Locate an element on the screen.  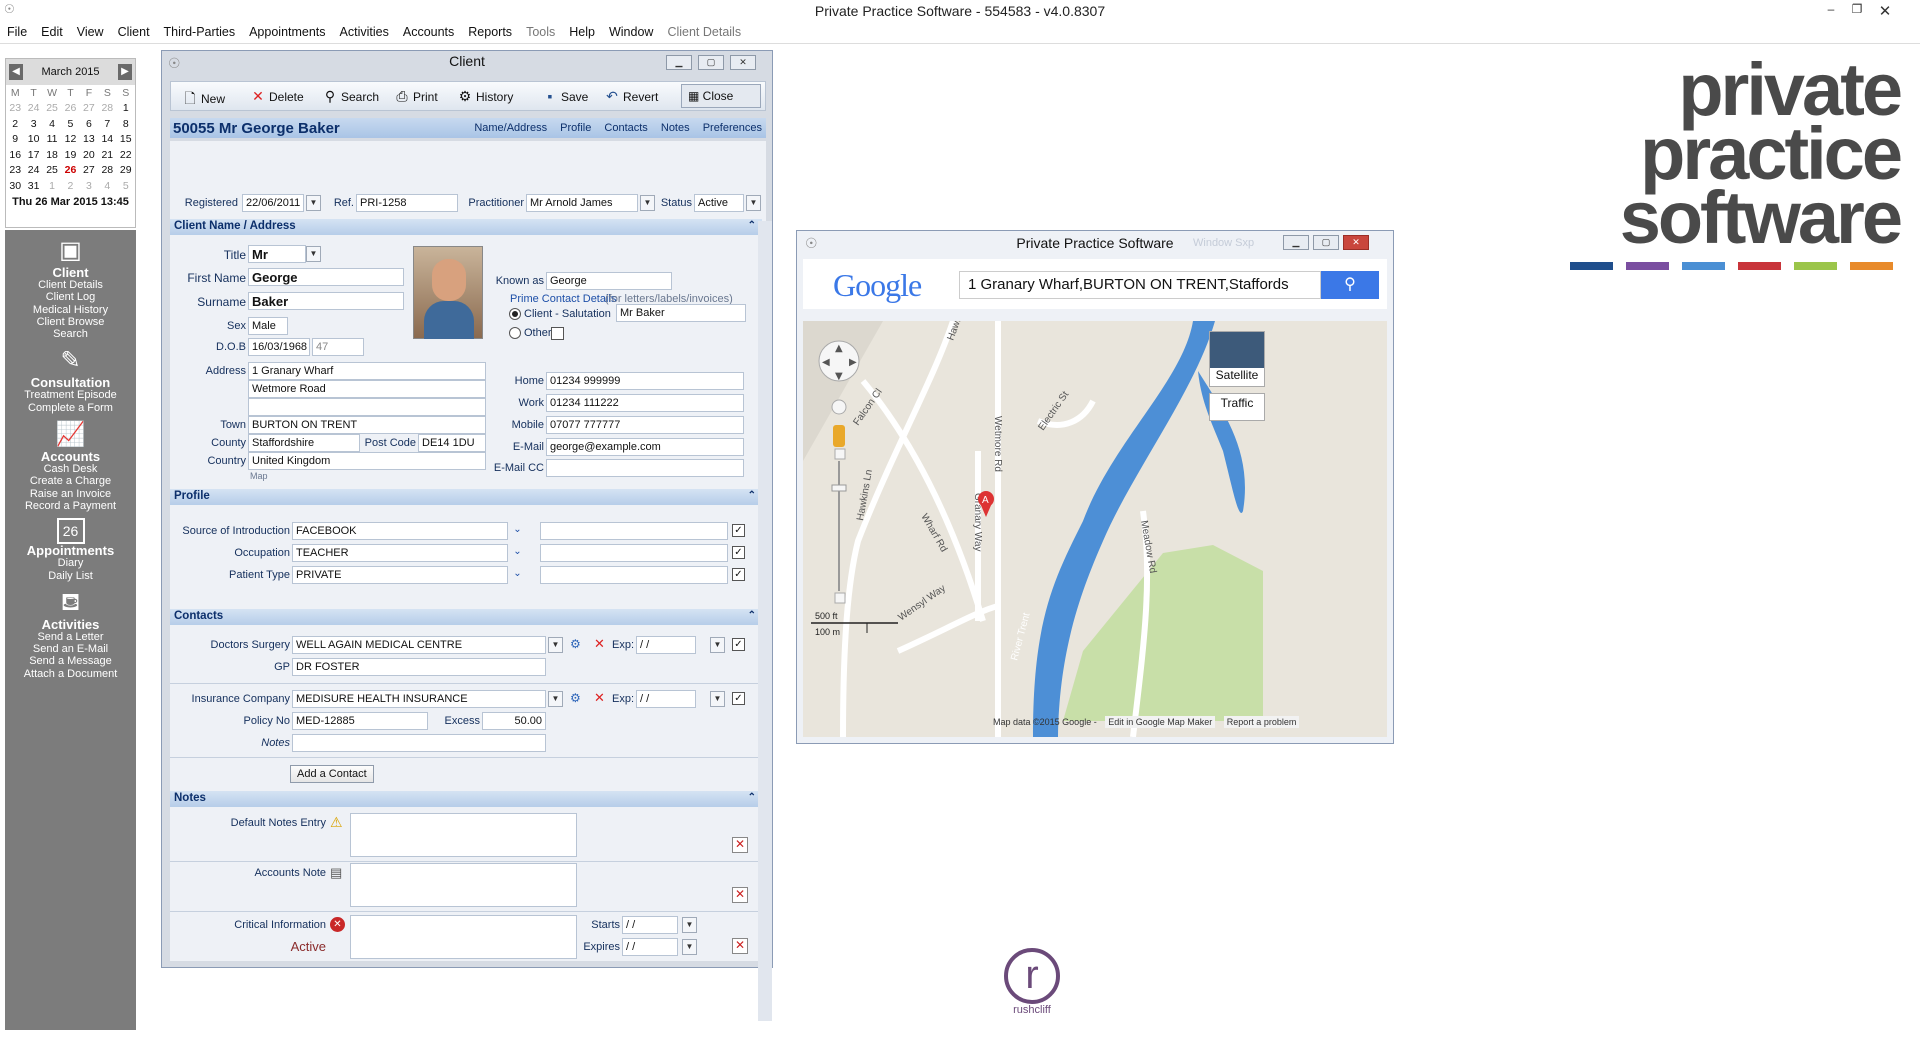
source-dropdown-icon: ⌄ is located at coordinates (517, 531).